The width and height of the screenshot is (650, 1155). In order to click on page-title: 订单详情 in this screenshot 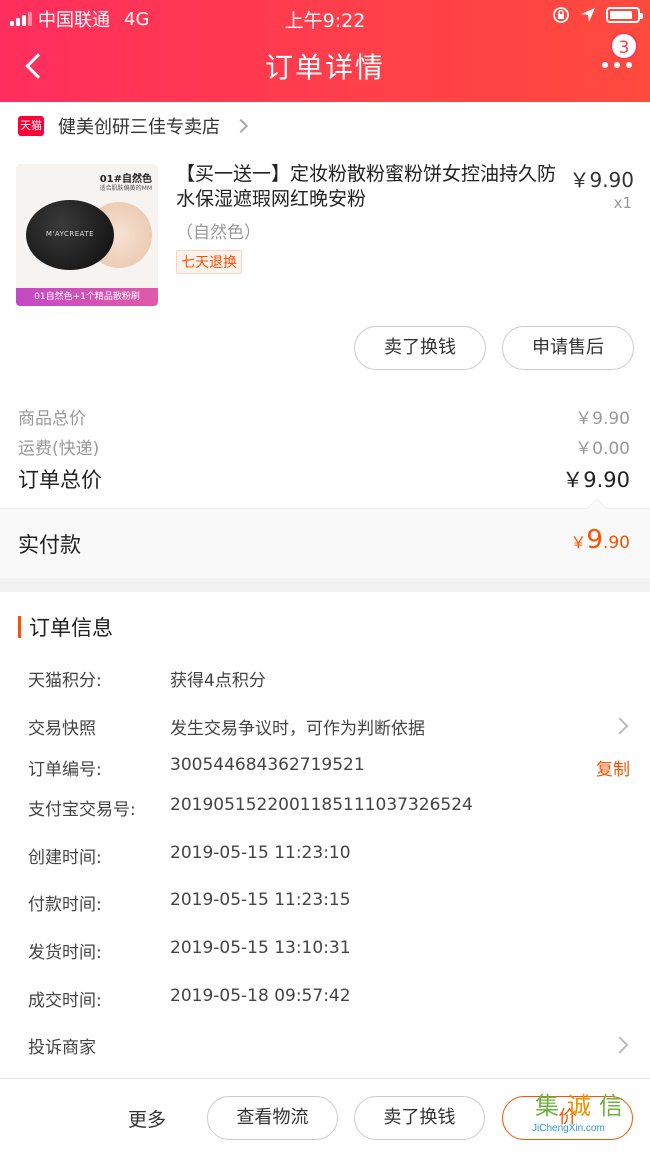, I will do `click(324, 67)`.